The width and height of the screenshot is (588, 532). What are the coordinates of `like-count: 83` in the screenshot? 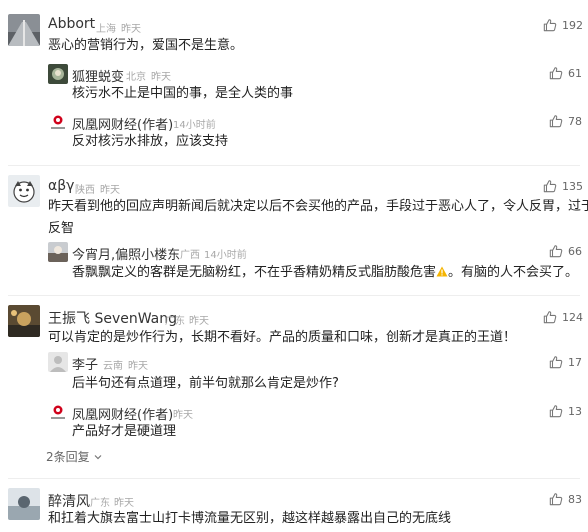 It's located at (575, 499).